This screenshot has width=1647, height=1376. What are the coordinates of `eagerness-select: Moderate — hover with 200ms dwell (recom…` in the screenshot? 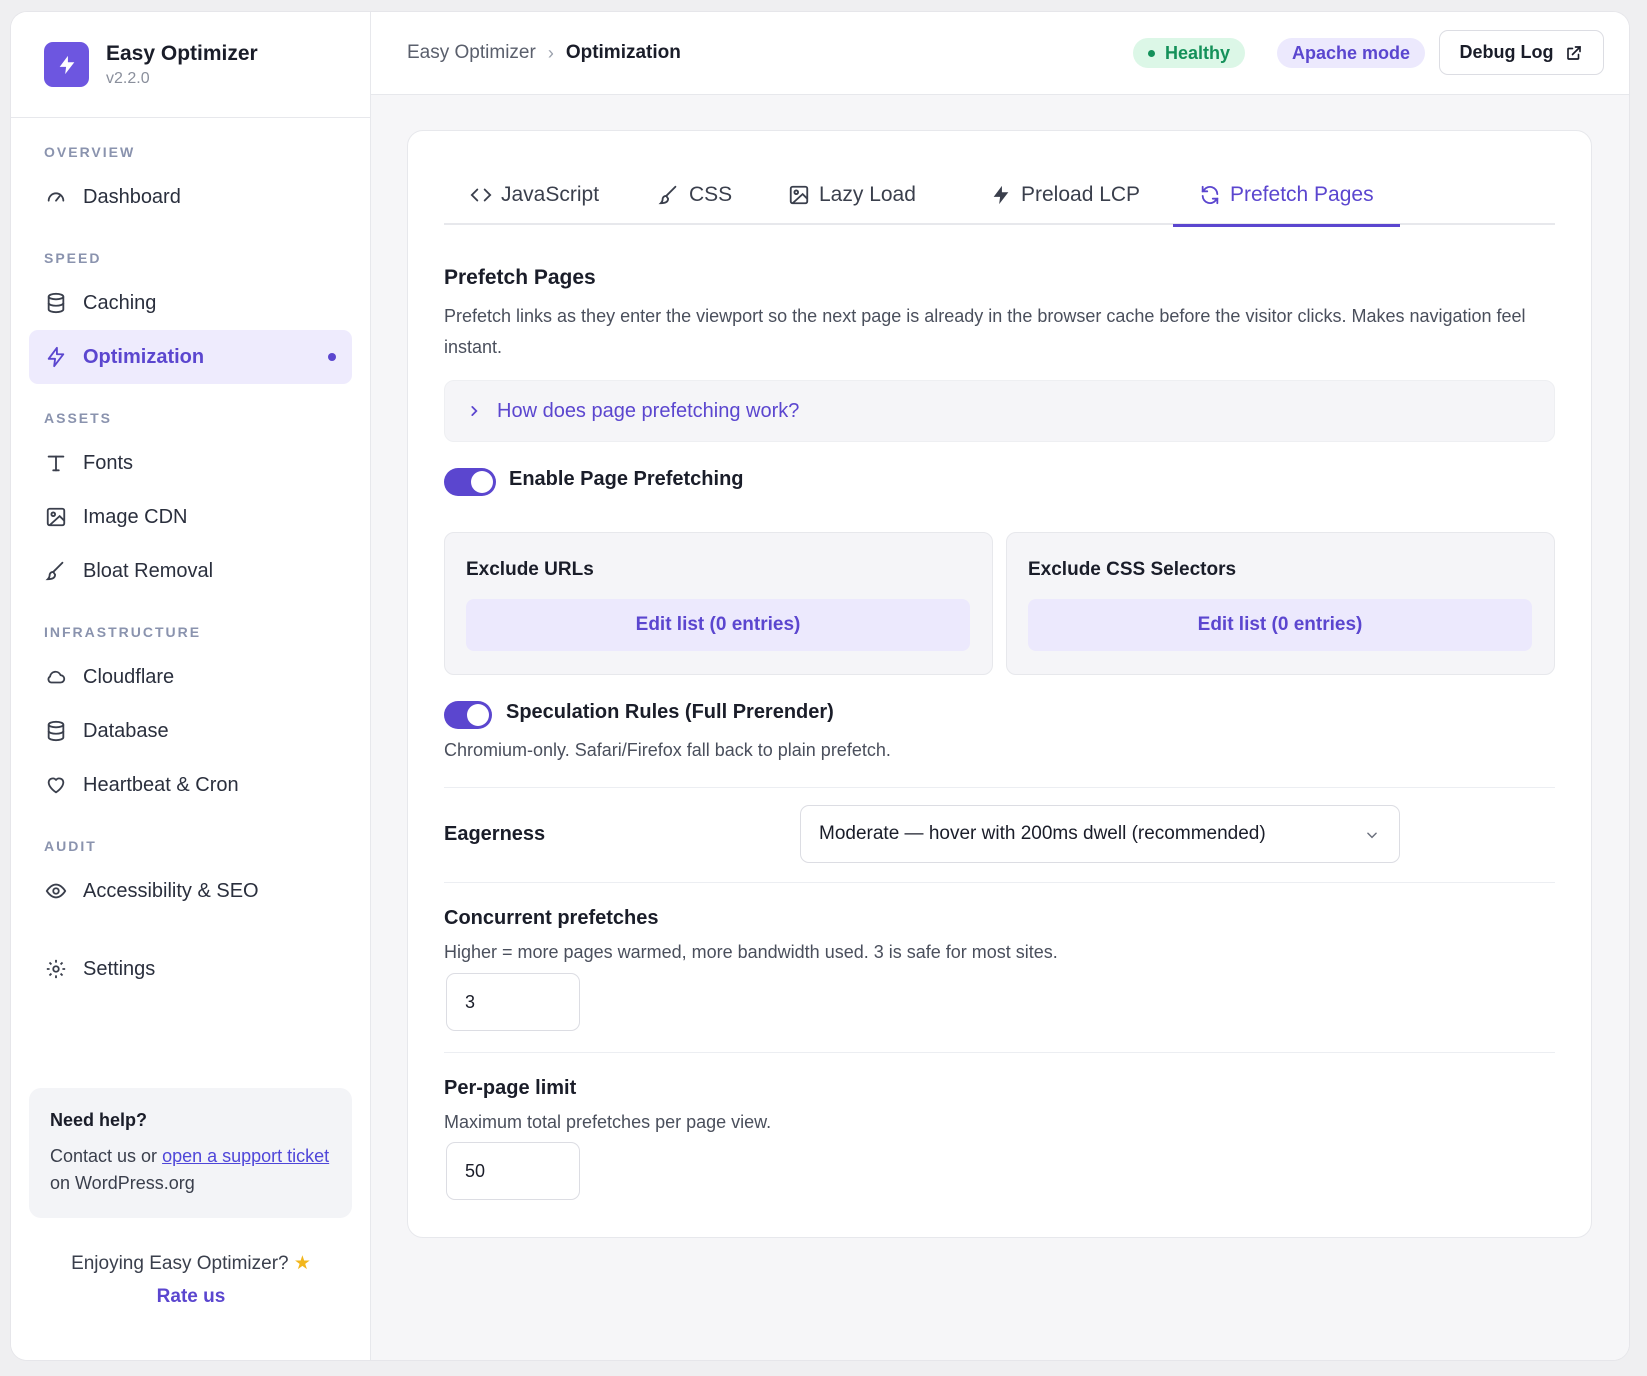 It's located at (1100, 834).